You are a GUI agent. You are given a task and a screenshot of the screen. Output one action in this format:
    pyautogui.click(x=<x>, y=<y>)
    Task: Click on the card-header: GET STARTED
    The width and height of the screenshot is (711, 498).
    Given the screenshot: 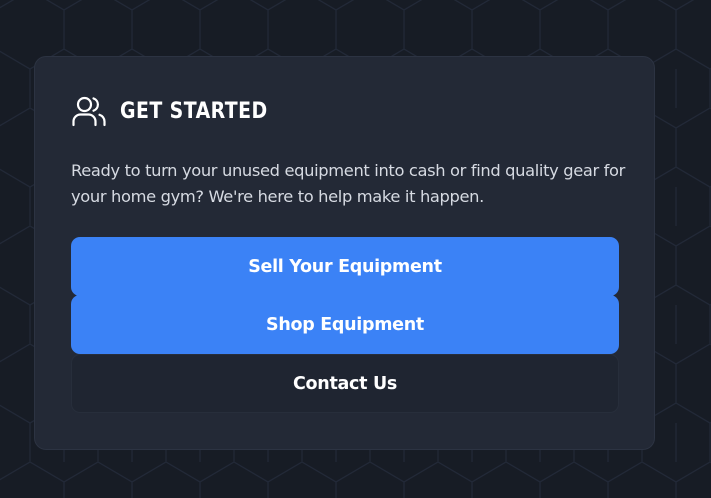 What is the action you would take?
    pyautogui.click(x=182, y=111)
    